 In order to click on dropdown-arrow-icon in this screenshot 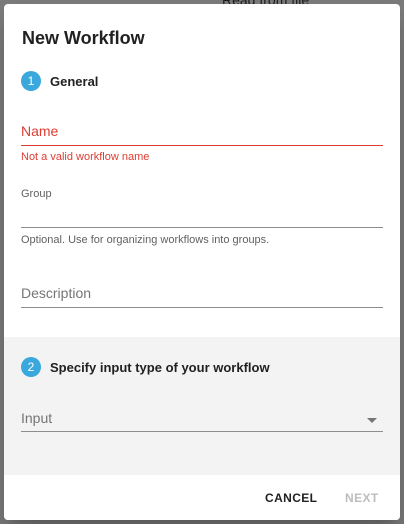, I will do `click(372, 420)`.